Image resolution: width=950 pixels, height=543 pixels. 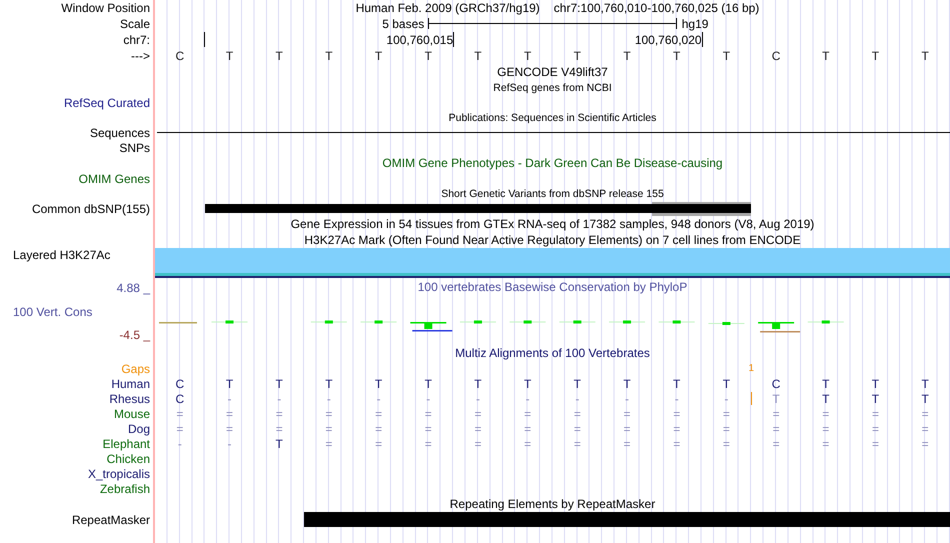 I want to click on track-title: H3K27Ac Mark (Often Found Near Active Regulatory Elements) on 7 cell lines from ENCODE, so click(x=552, y=240).